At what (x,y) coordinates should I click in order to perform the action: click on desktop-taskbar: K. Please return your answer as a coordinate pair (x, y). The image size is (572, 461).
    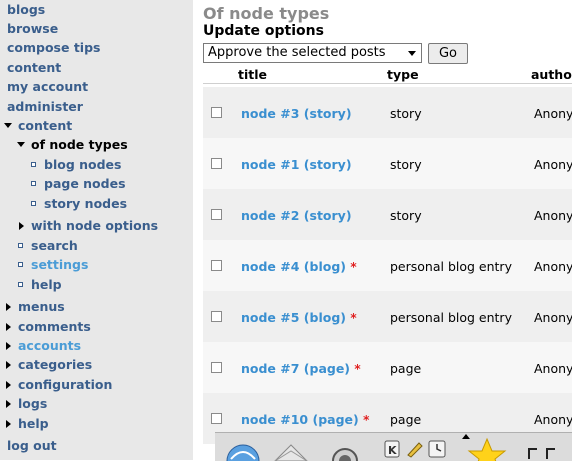
    Looking at the image, I should click on (393, 446).